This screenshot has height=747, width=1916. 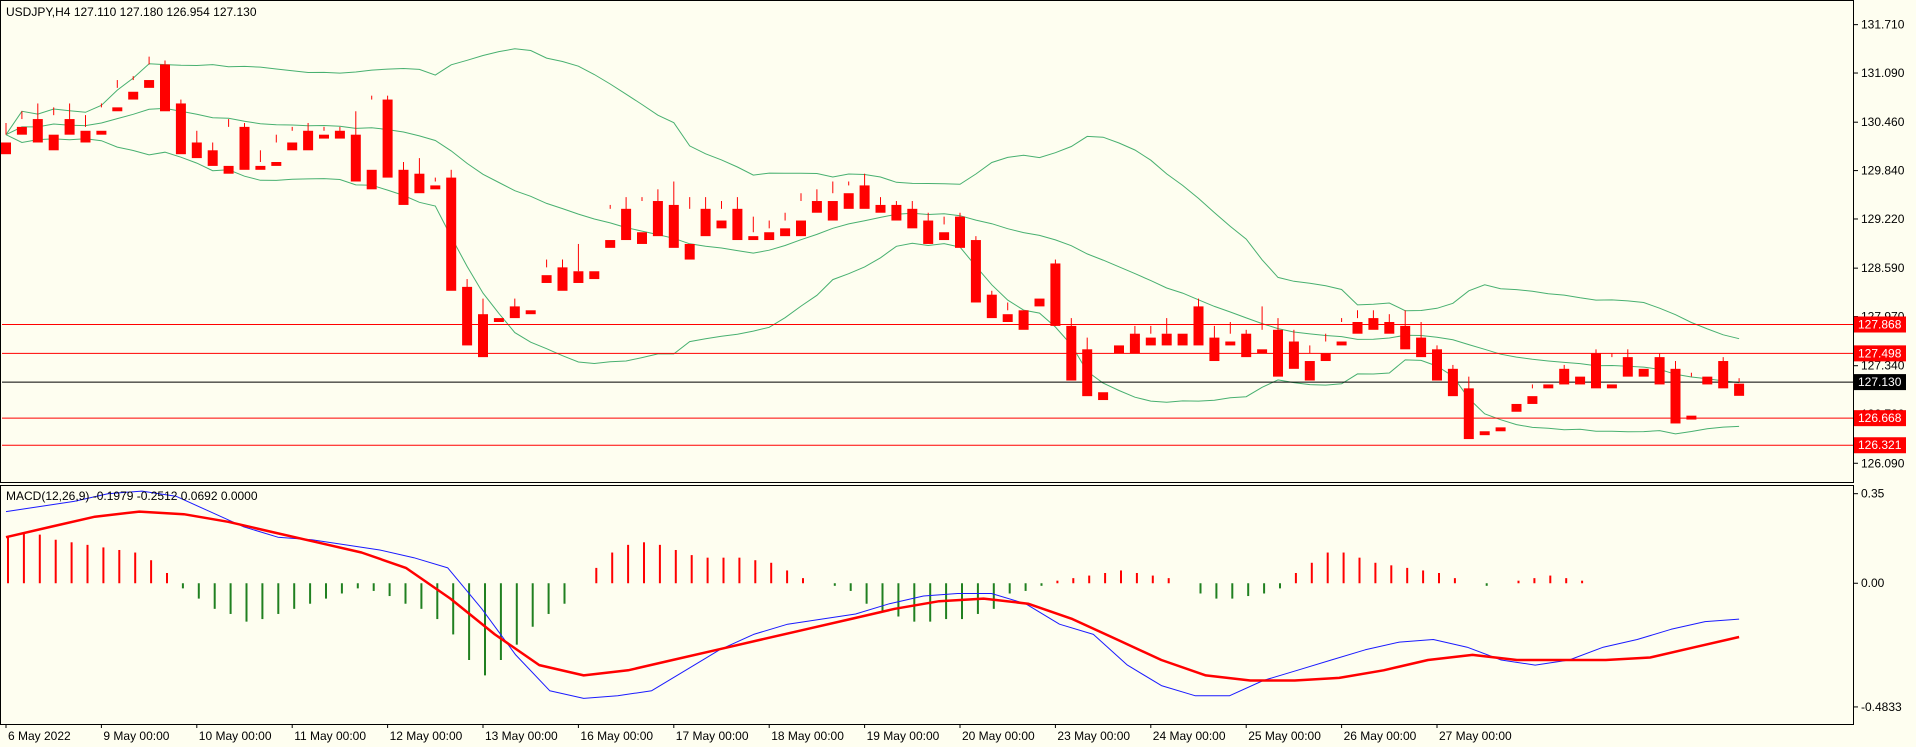 I want to click on high-value: 127.180, so click(x=142, y=12).